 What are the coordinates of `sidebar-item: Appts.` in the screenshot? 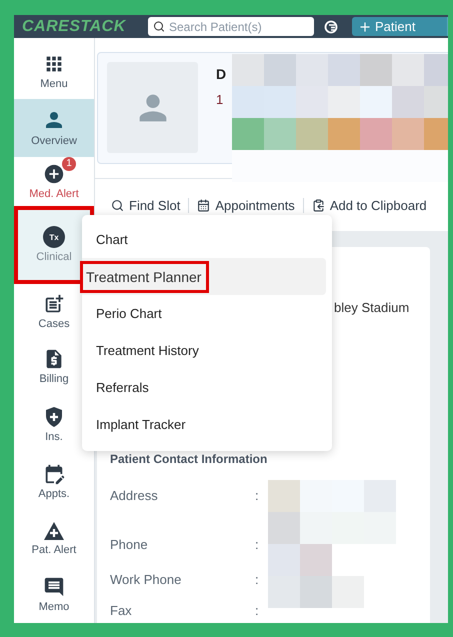 It's located at (54, 481).